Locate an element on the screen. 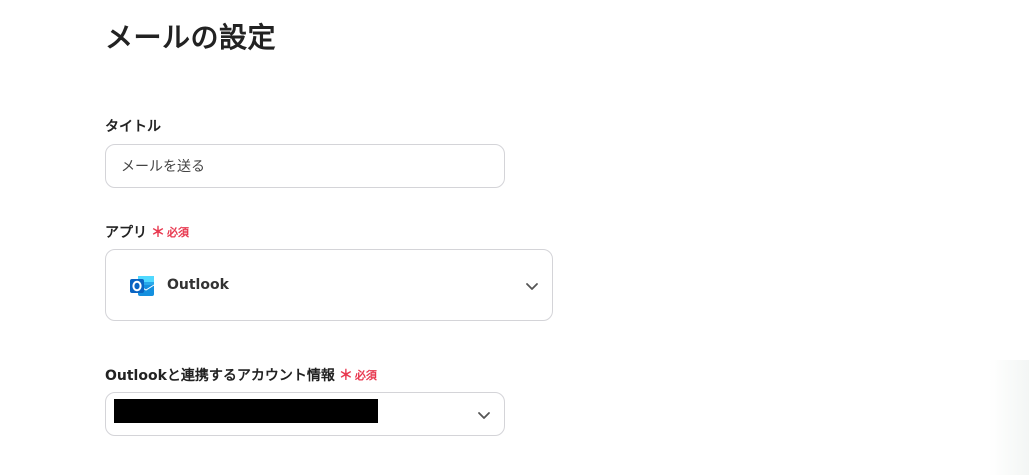  title-field-label: タイトル is located at coordinates (133, 126).